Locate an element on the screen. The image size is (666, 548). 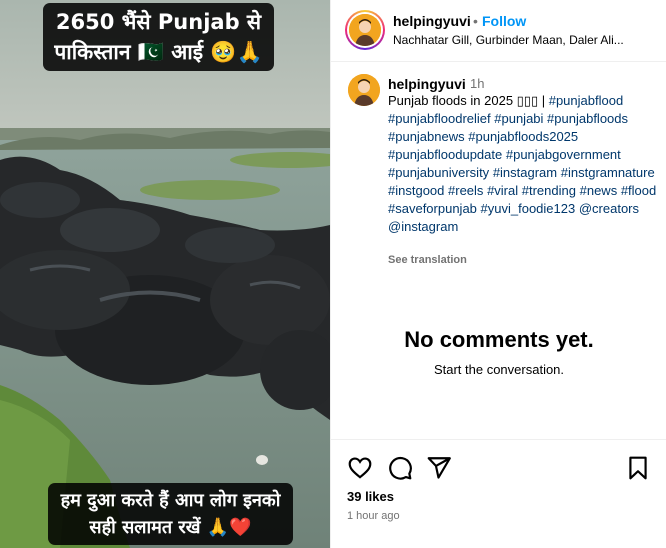
post-timestamp: 1 hour ago is located at coordinates (373, 516).